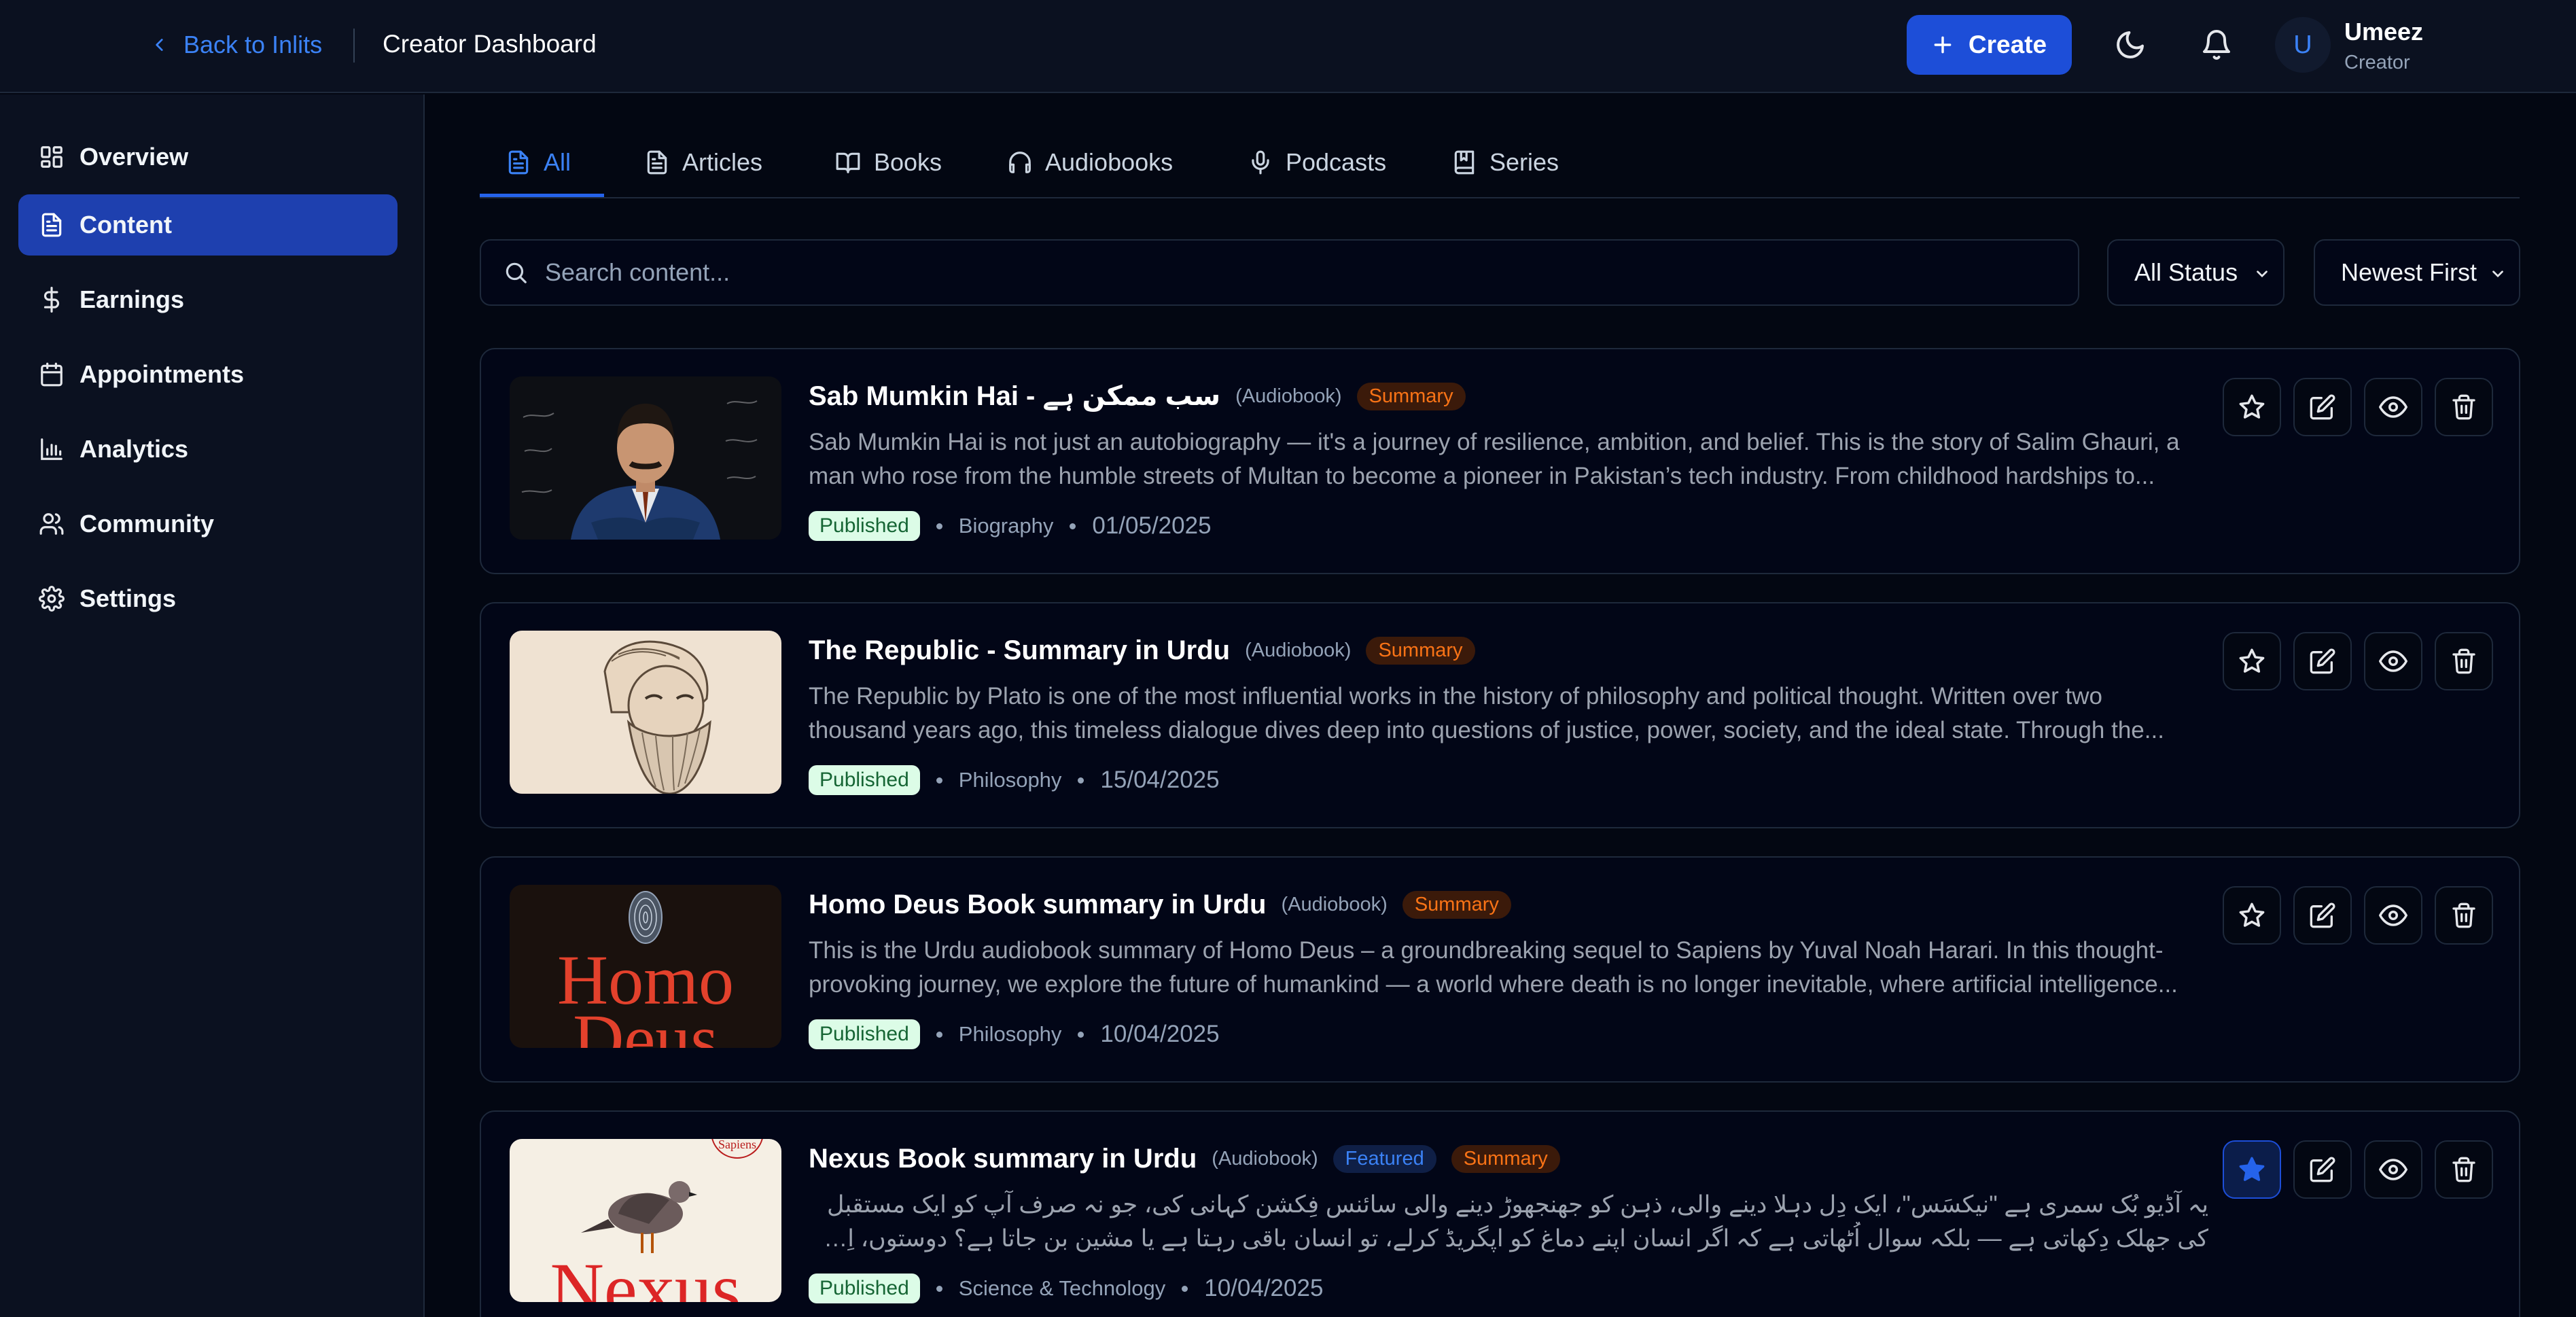 The image size is (2576, 1317). I want to click on sidebar-item-content: Content, so click(208, 225).